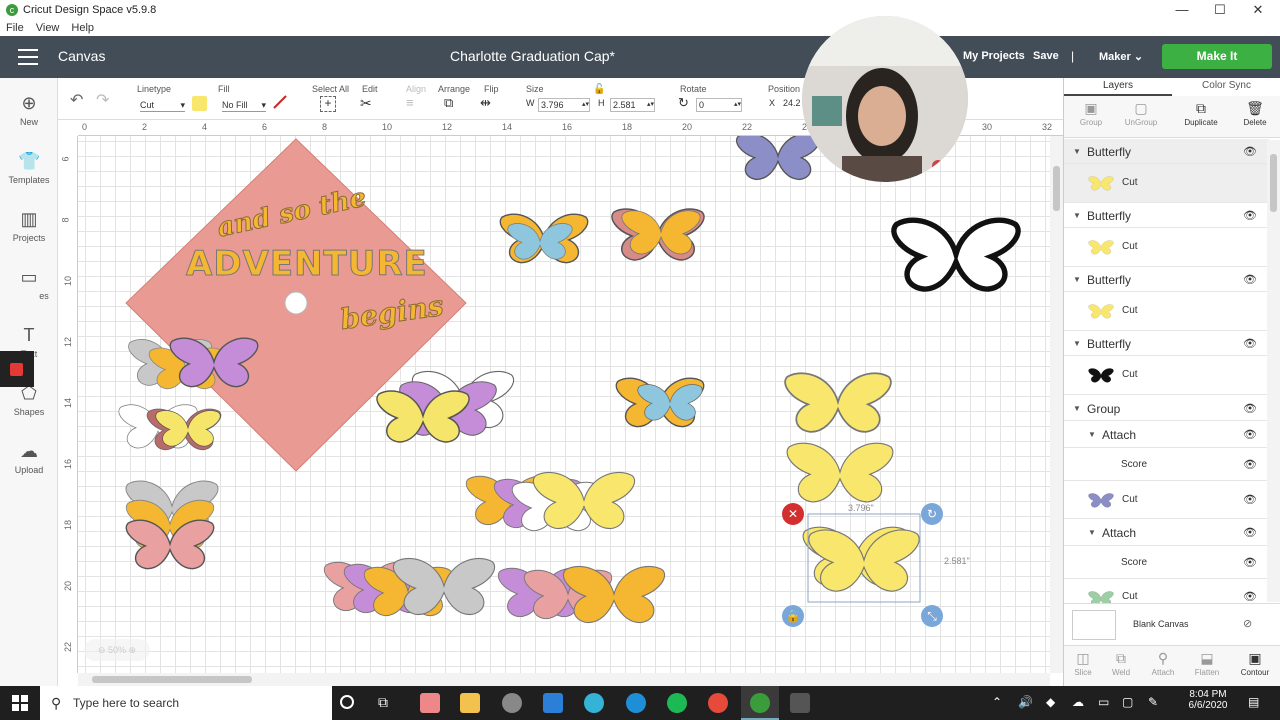  What do you see at coordinates (636, 703) in the screenshot?
I see `edge-icon` at bounding box center [636, 703].